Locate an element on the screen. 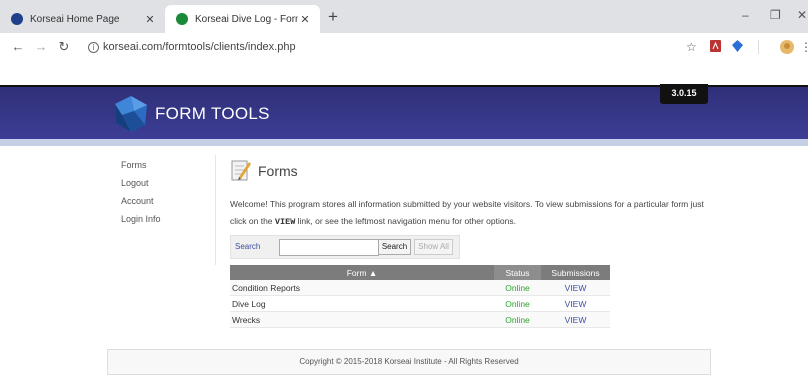 This screenshot has width=808, height=378. table-row: Wrecks Online VIEW is located at coordinates (420, 319).